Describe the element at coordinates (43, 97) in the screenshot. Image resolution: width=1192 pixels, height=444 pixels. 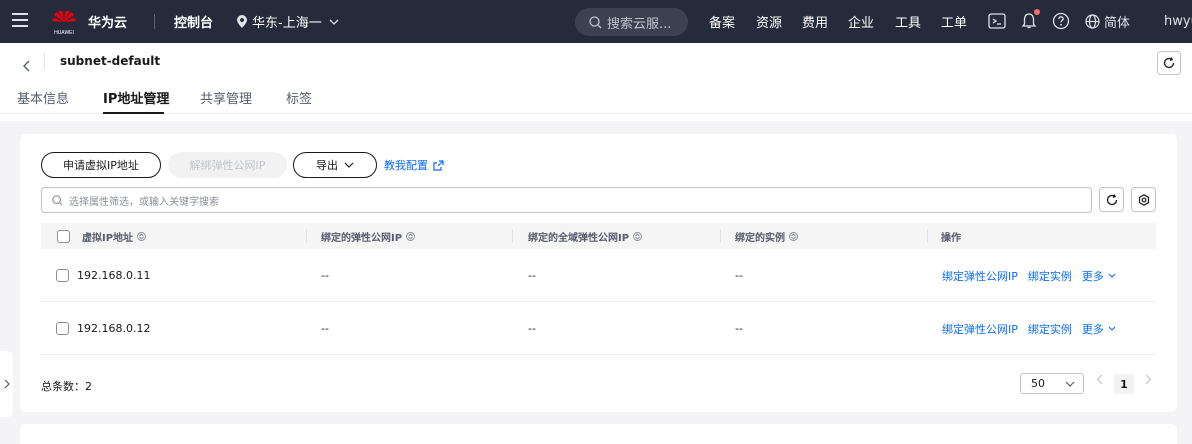
I see `tab-basic-info: 基本信息` at that location.